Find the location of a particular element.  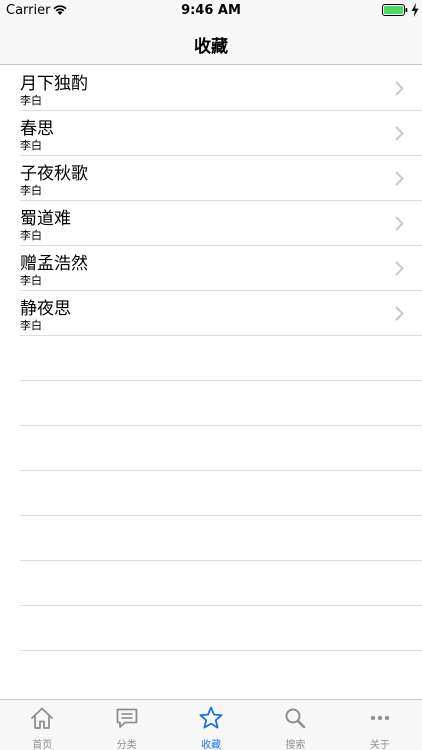

list-item: 静夜思 李白 is located at coordinates (211, 313).